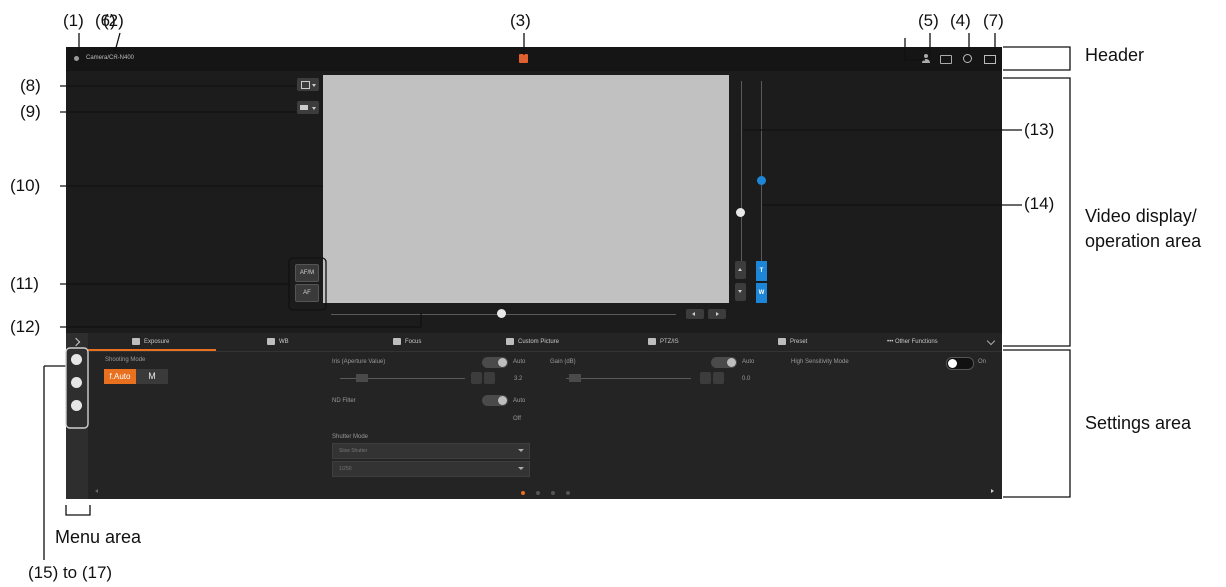 This screenshot has width=1226, height=587. Describe the element at coordinates (271, 341) in the screenshot. I see `wb-icon` at that location.